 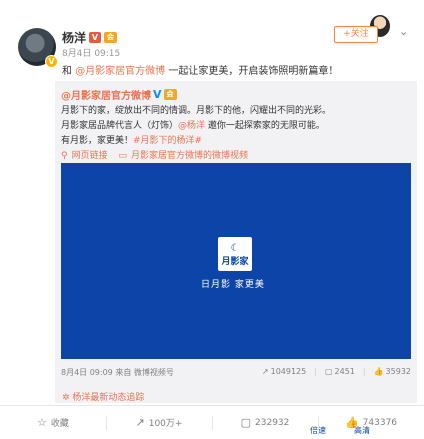 What do you see at coordinates (265, 422) in the screenshot?
I see `comment-button: ▢ 232932` at bounding box center [265, 422].